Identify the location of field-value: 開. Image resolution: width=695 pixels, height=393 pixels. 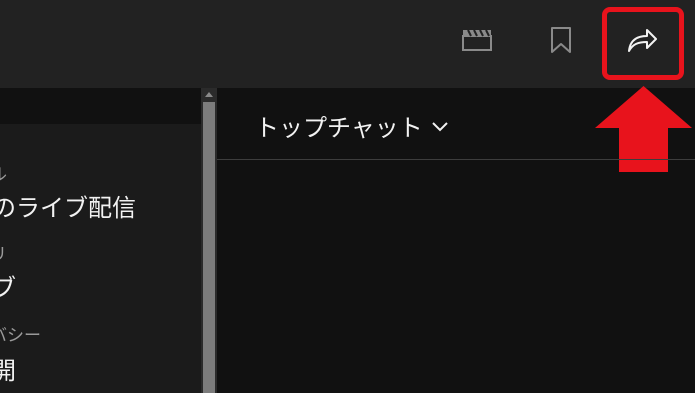
(8, 371).